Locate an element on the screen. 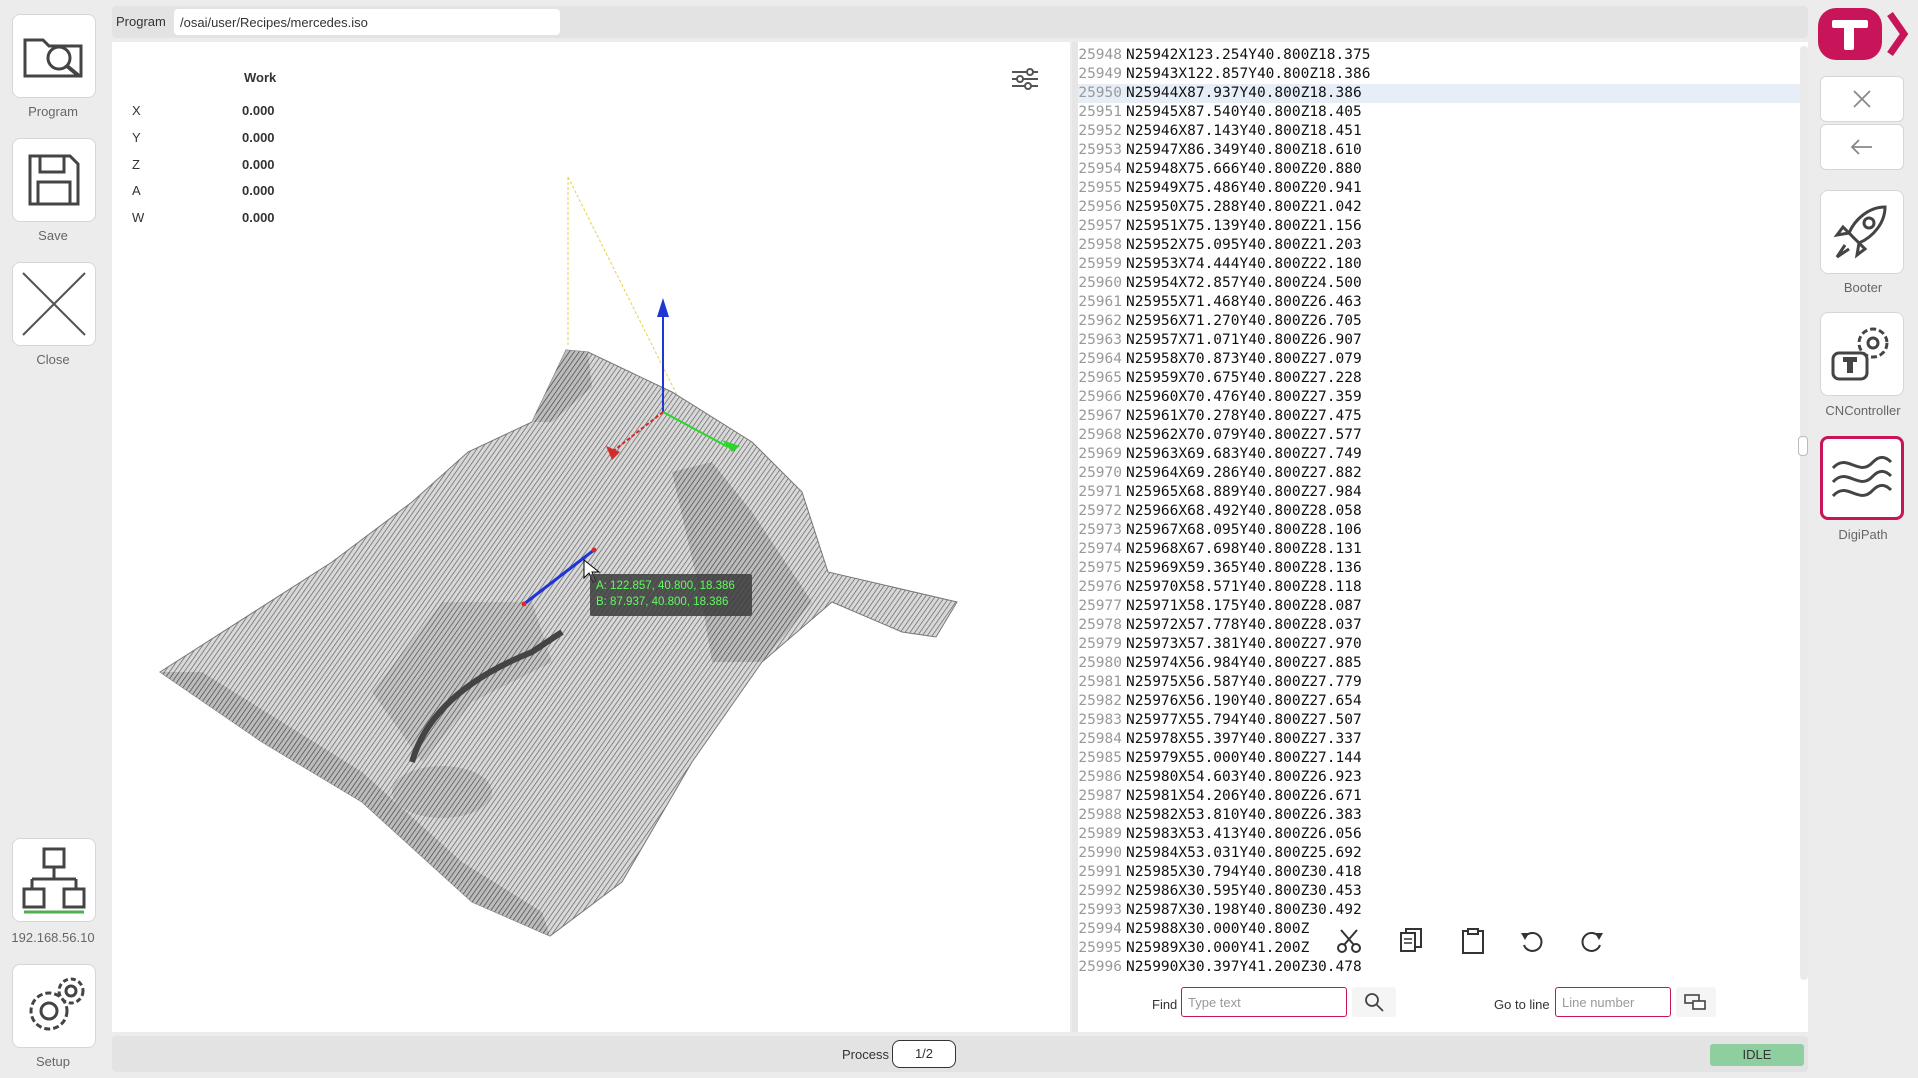 The height and width of the screenshot is (1078, 1918). code-line: 25959 N25953X74.444Y40.800Z22.180 is located at coordinates (1443, 264).